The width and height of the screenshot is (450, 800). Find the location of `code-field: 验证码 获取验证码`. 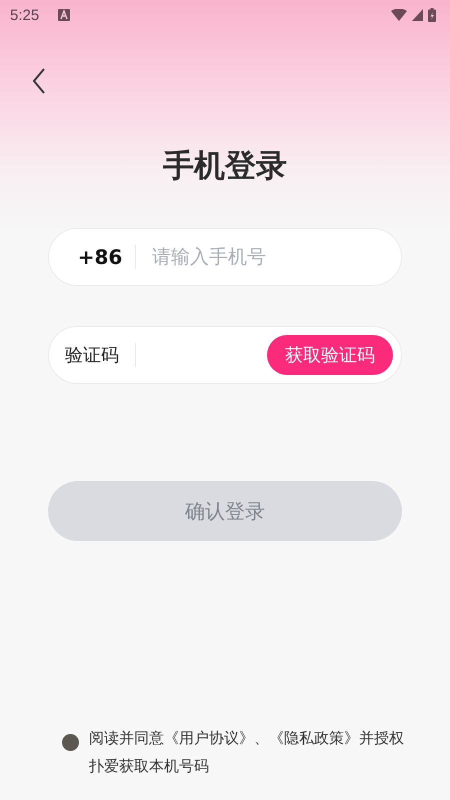

code-field: 验证码 获取验证码 is located at coordinates (225, 355).